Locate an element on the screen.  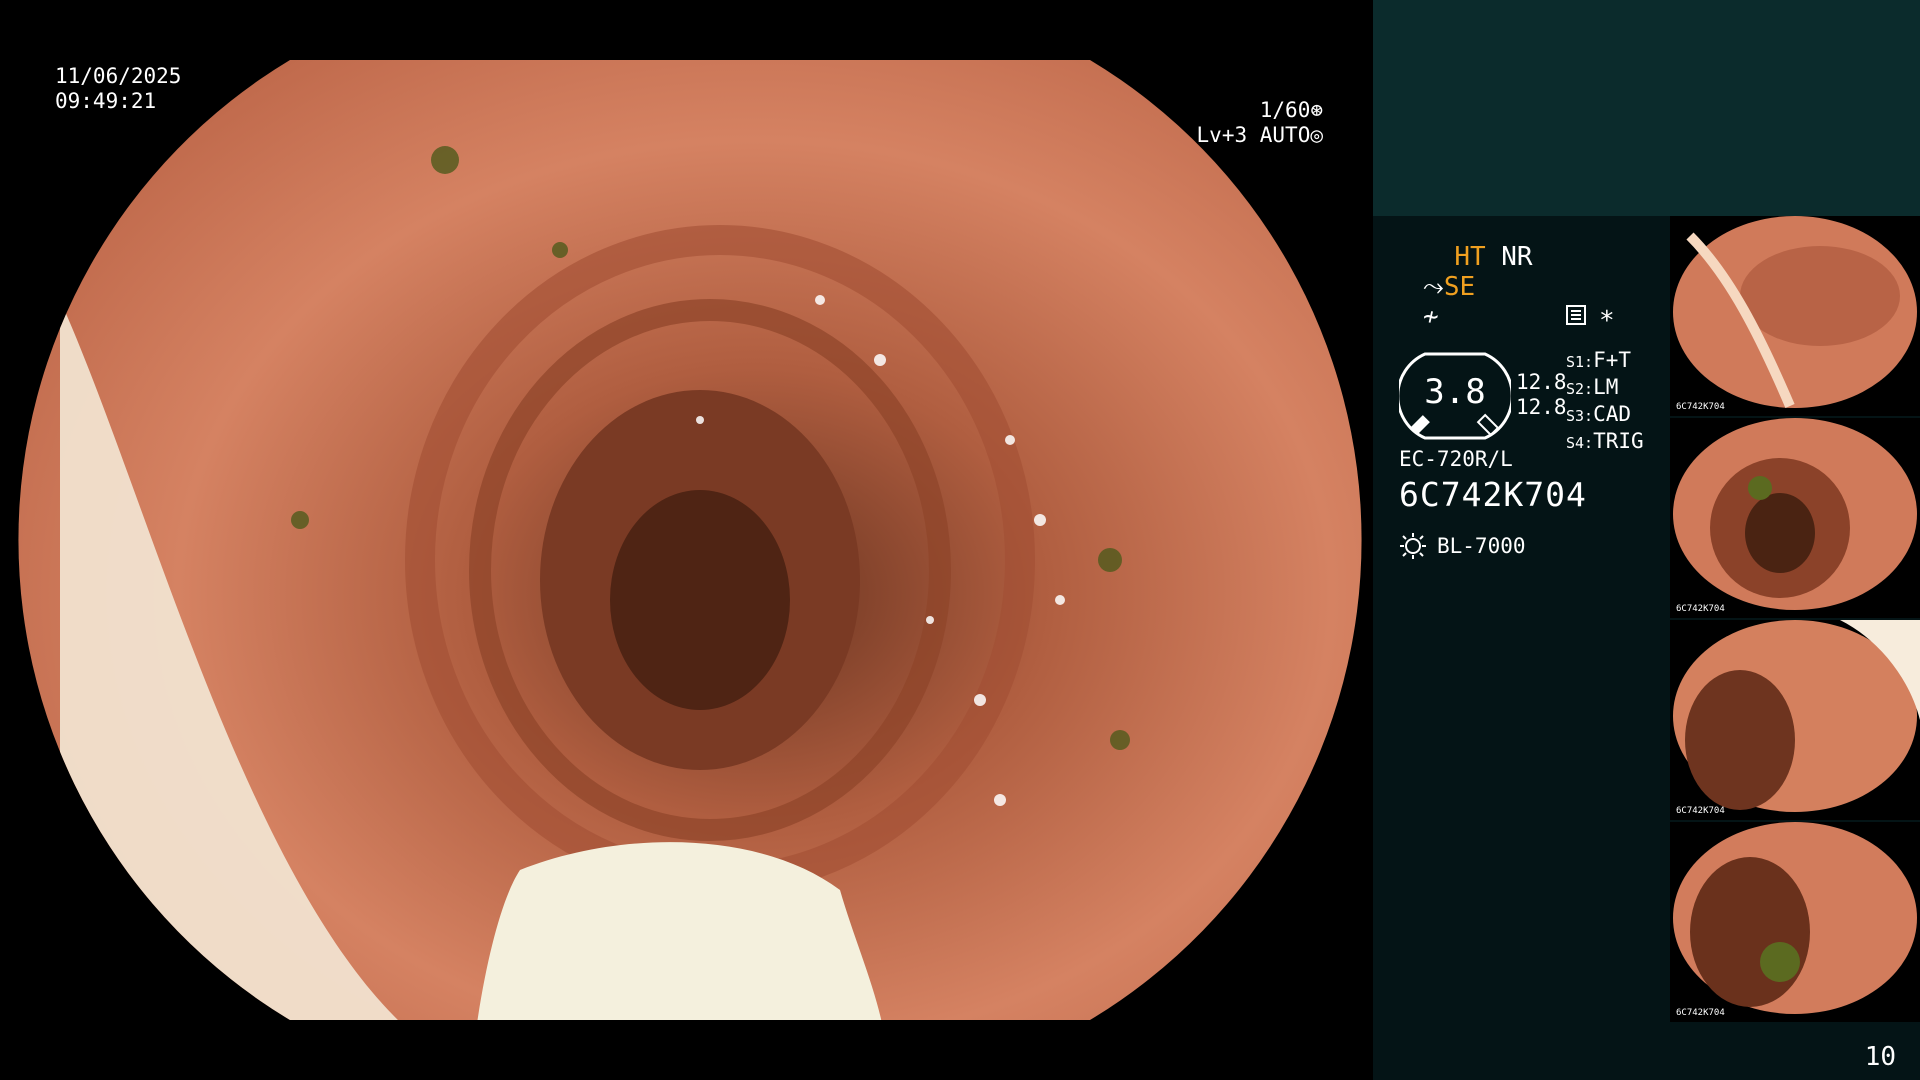
thumbnail-4: 6C742K704 is located at coordinates (1795, 922).